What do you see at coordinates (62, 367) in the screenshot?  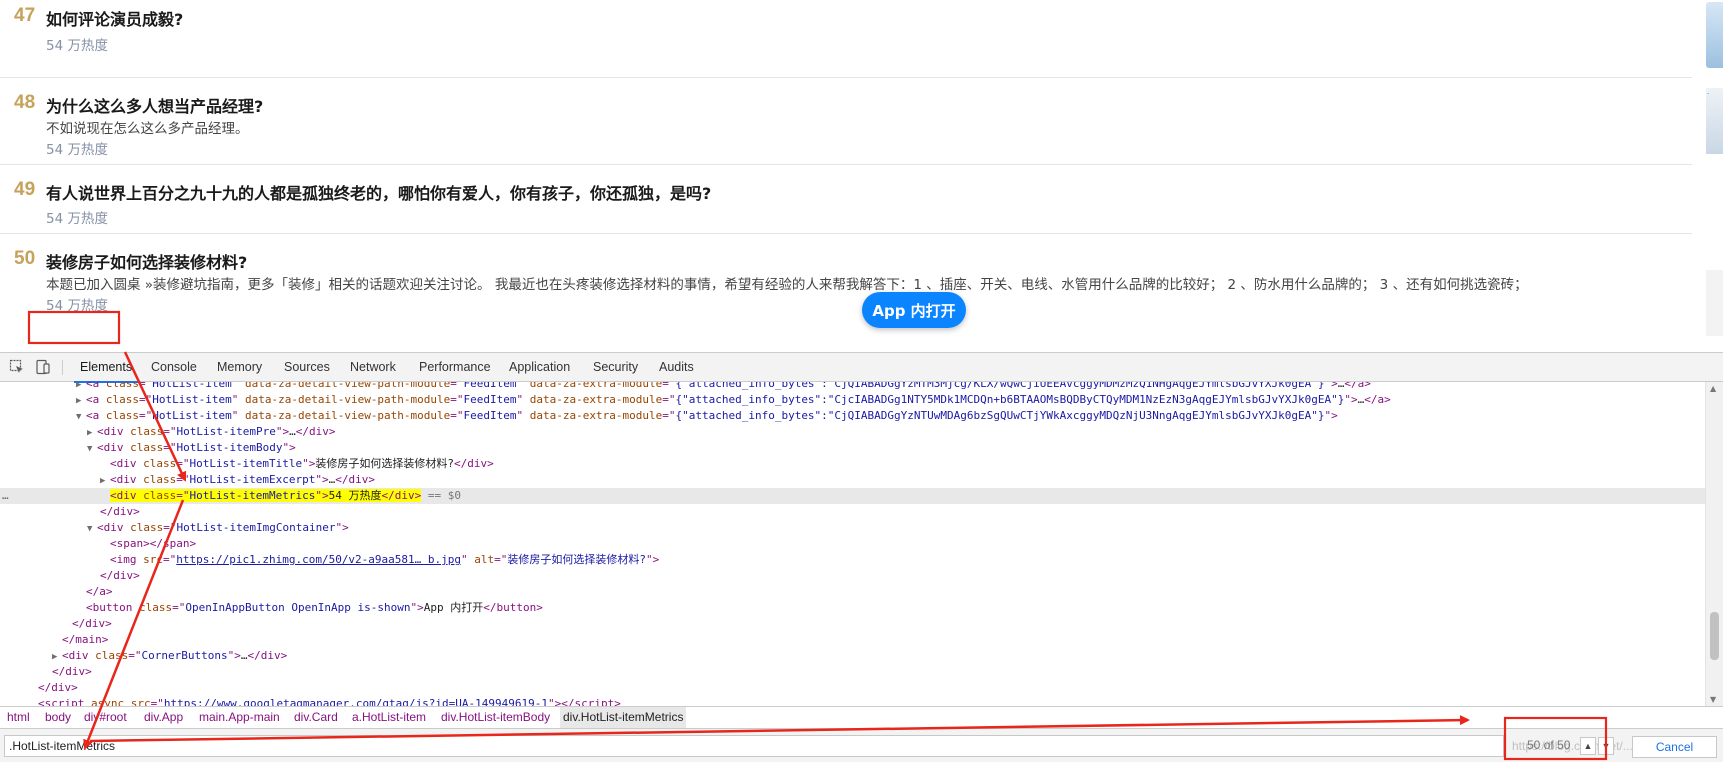 I see `toolbar-divider` at bounding box center [62, 367].